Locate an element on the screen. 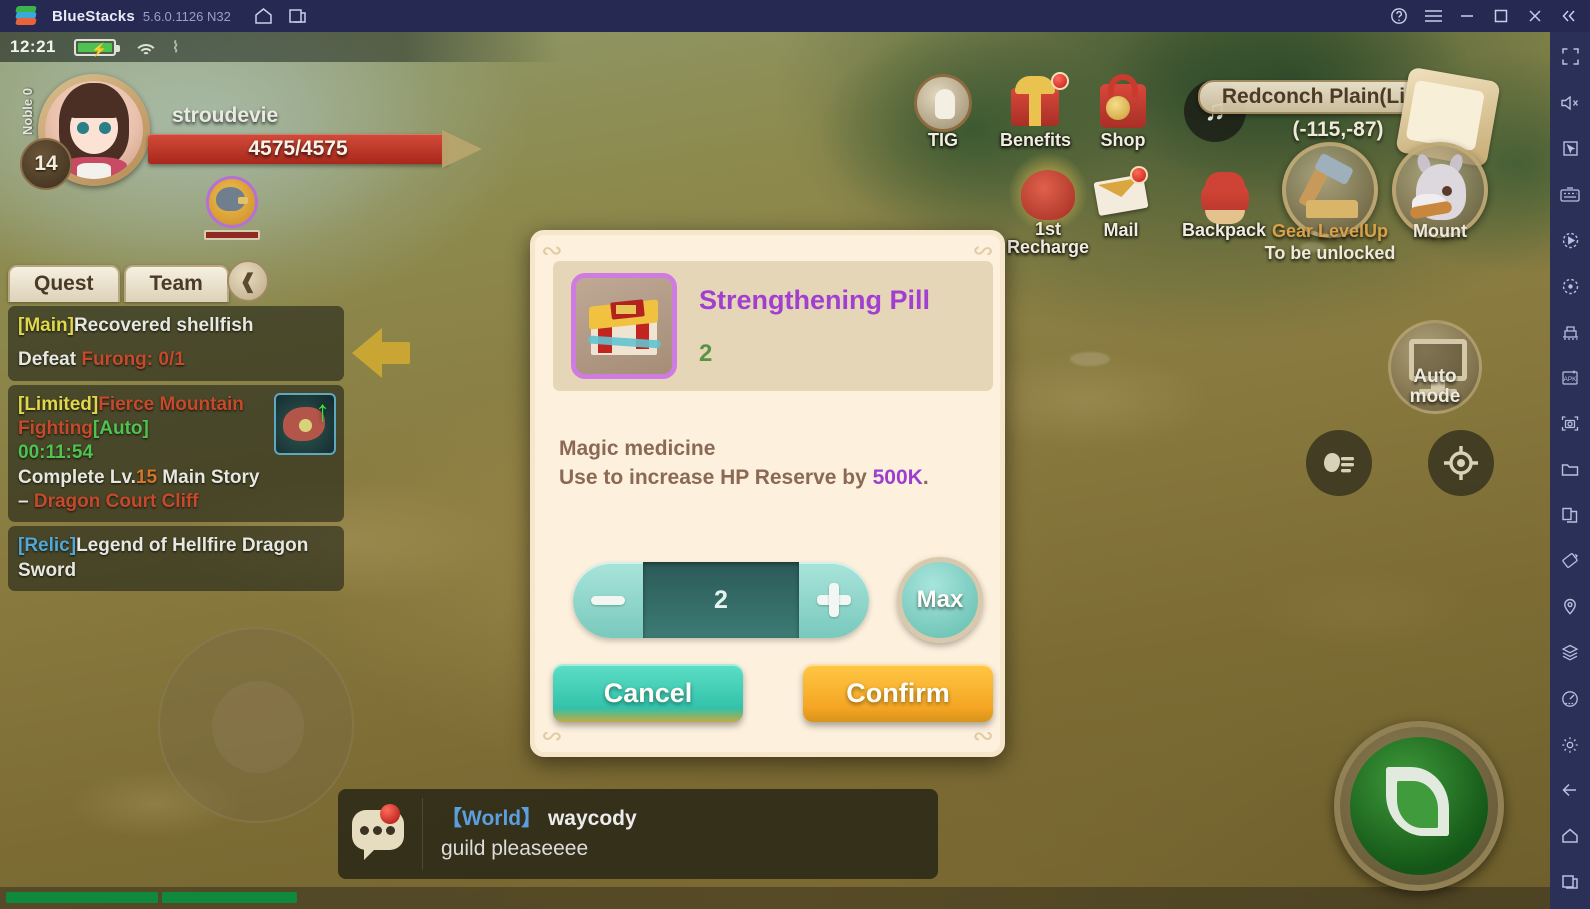 The height and width of the screenshot is (909, 1590). bluestacks-sidebar: APK is located at coordinates (1570, 470).